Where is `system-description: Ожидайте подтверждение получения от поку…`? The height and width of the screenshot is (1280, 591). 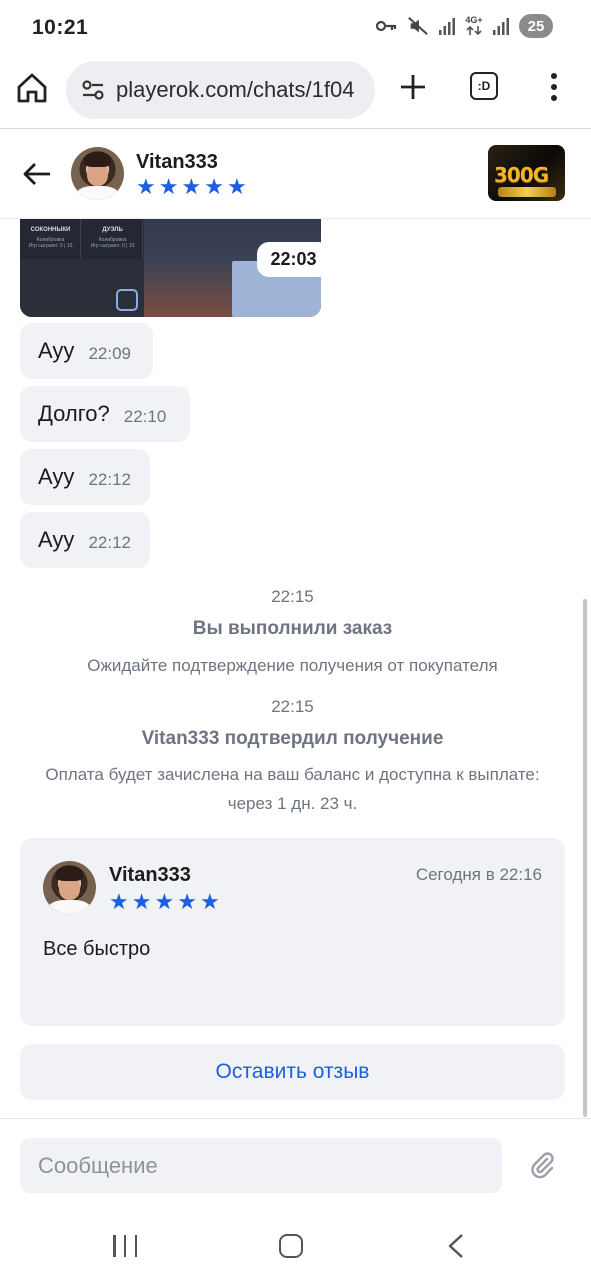
system-description: Ожидайте подтверждение получения от поку… is located at coordinates (292, 665).